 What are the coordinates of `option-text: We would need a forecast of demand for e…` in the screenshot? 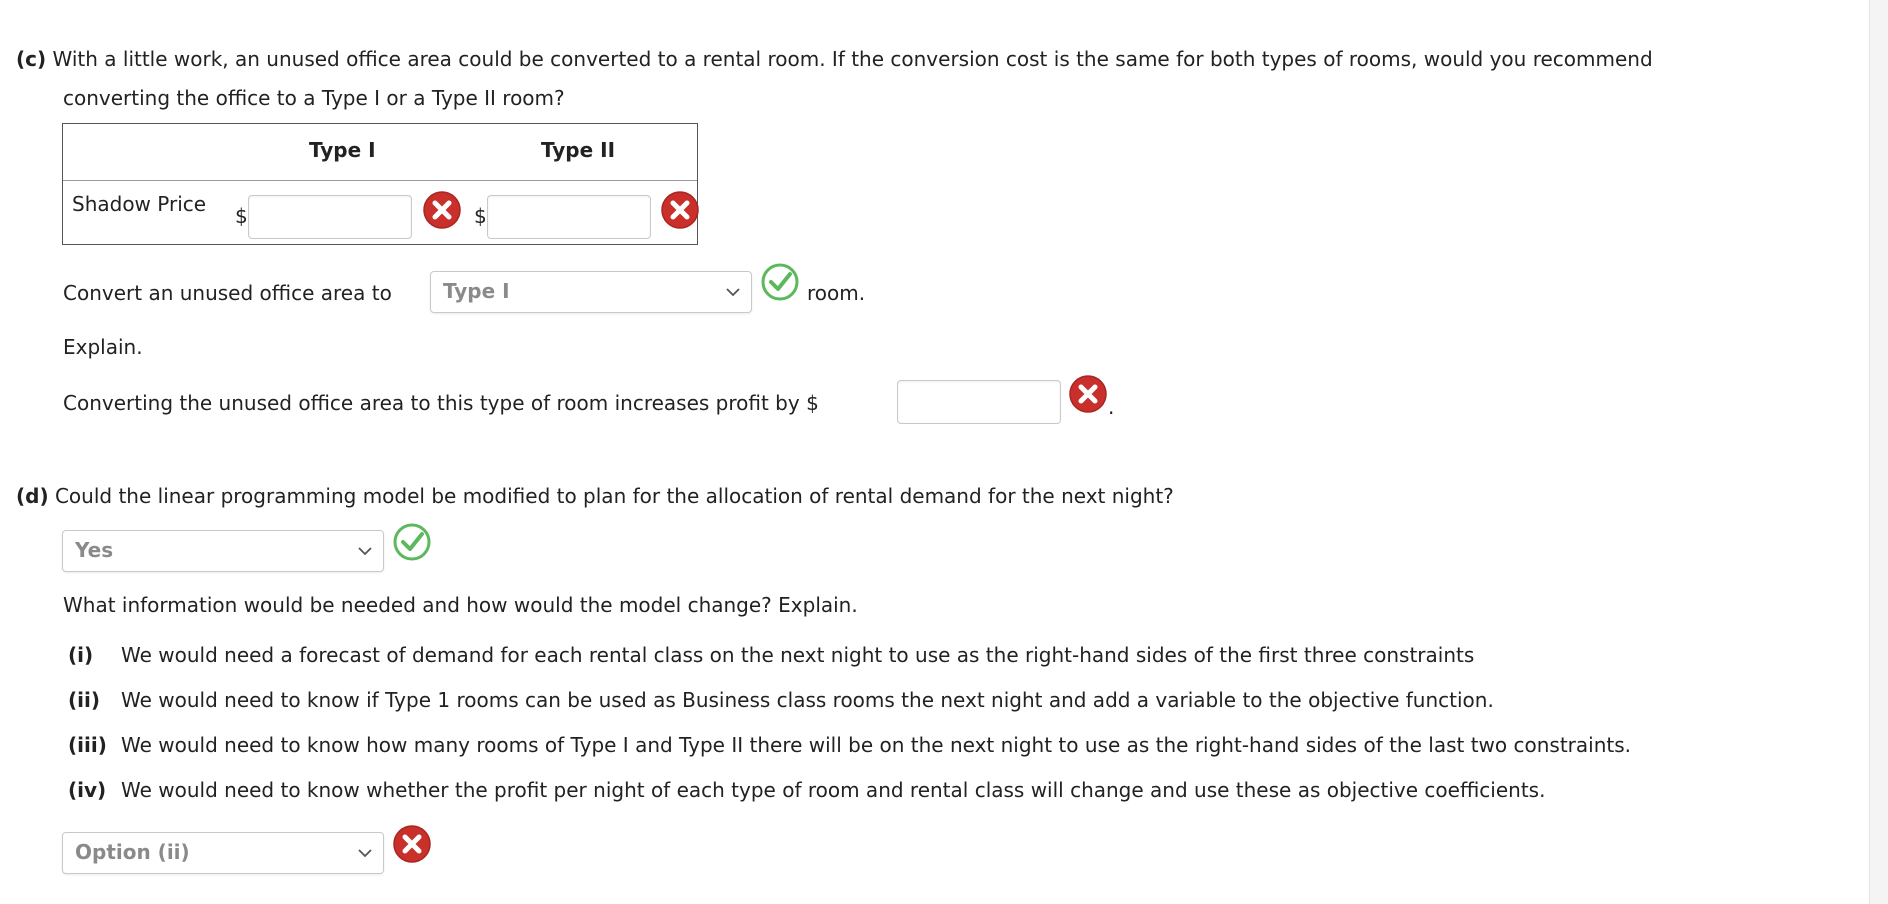 It's located at (798, 655).